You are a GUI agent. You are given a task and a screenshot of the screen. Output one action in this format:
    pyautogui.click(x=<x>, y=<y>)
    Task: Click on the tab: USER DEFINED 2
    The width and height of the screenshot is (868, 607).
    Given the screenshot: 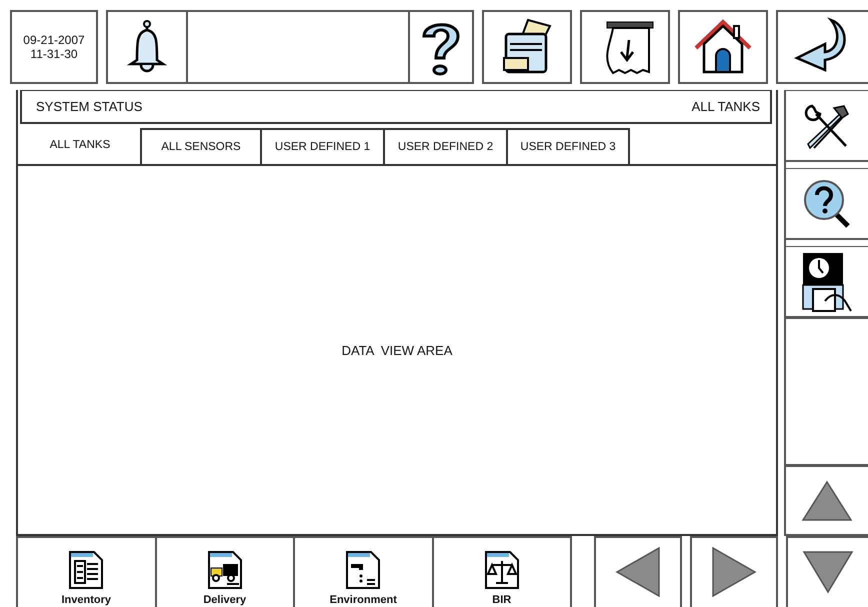 What is the action you would take?
    pyautogui.click(x=444, y=147)
    